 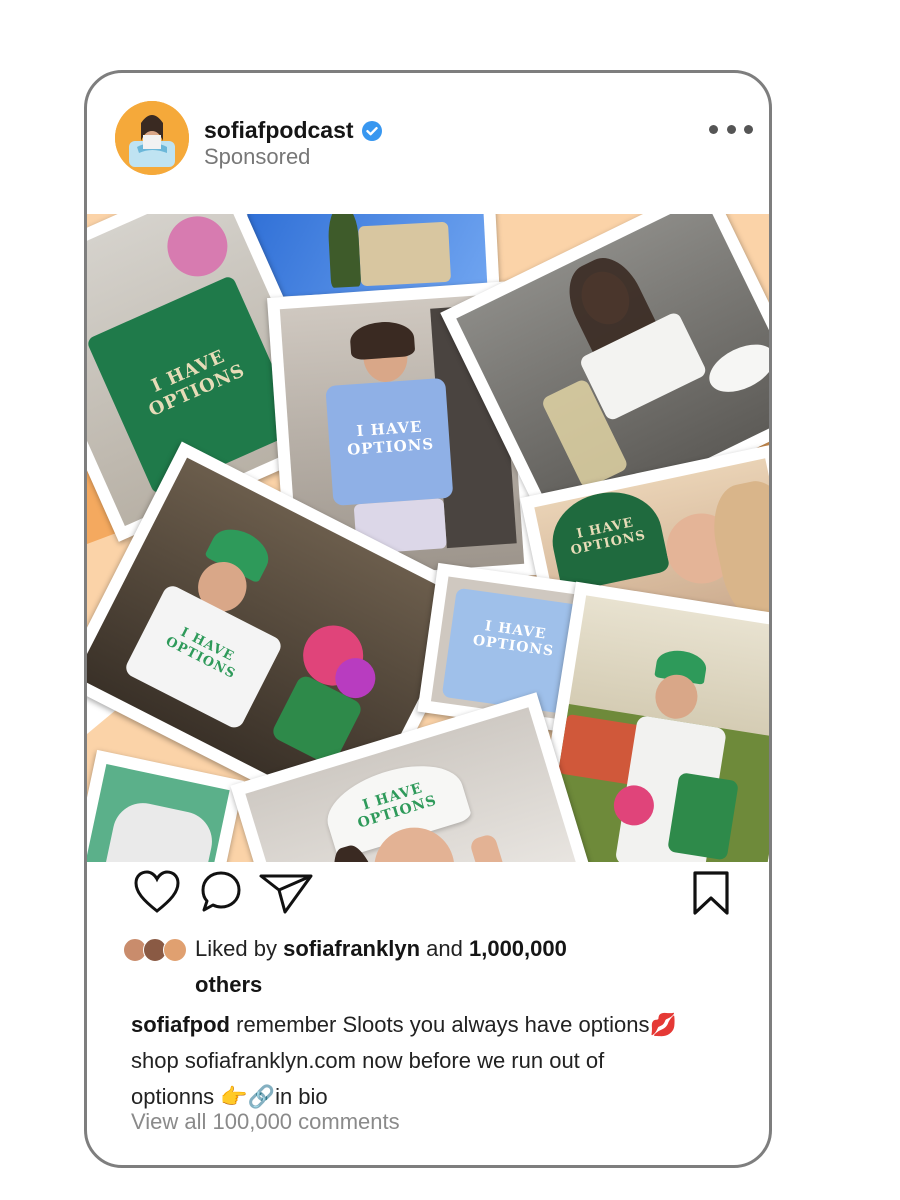 What do you see at coordinates (371, 130) in the screenshot?
I see `verified-badge-icon` at bounding box center [371, 130].